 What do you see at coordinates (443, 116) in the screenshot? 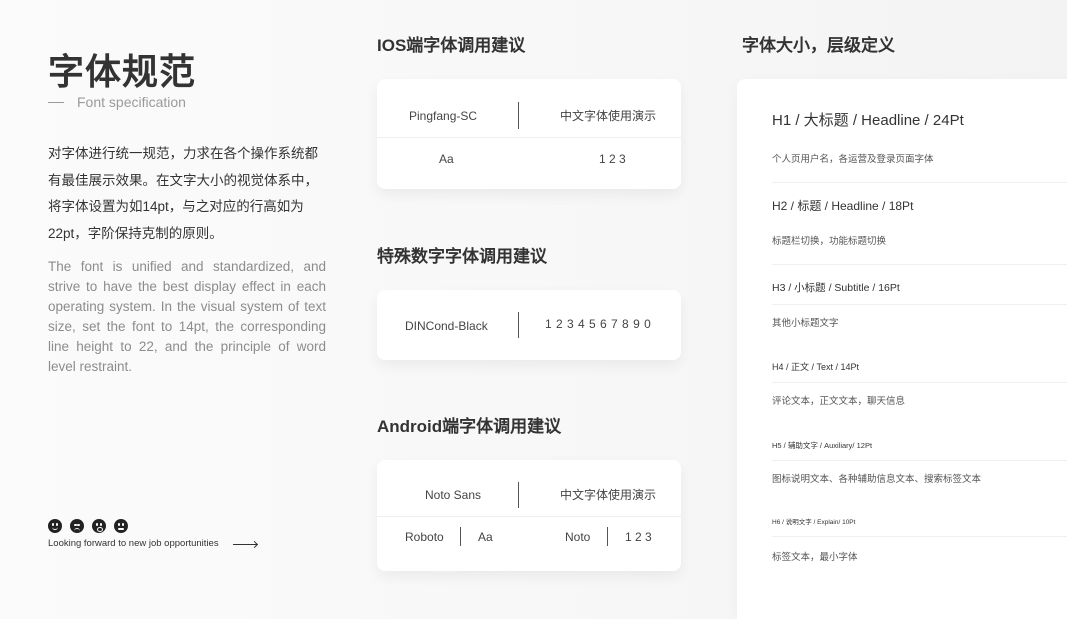
I see `ios-font-name: Pingfang-SC` at bounding box center [443, 116].